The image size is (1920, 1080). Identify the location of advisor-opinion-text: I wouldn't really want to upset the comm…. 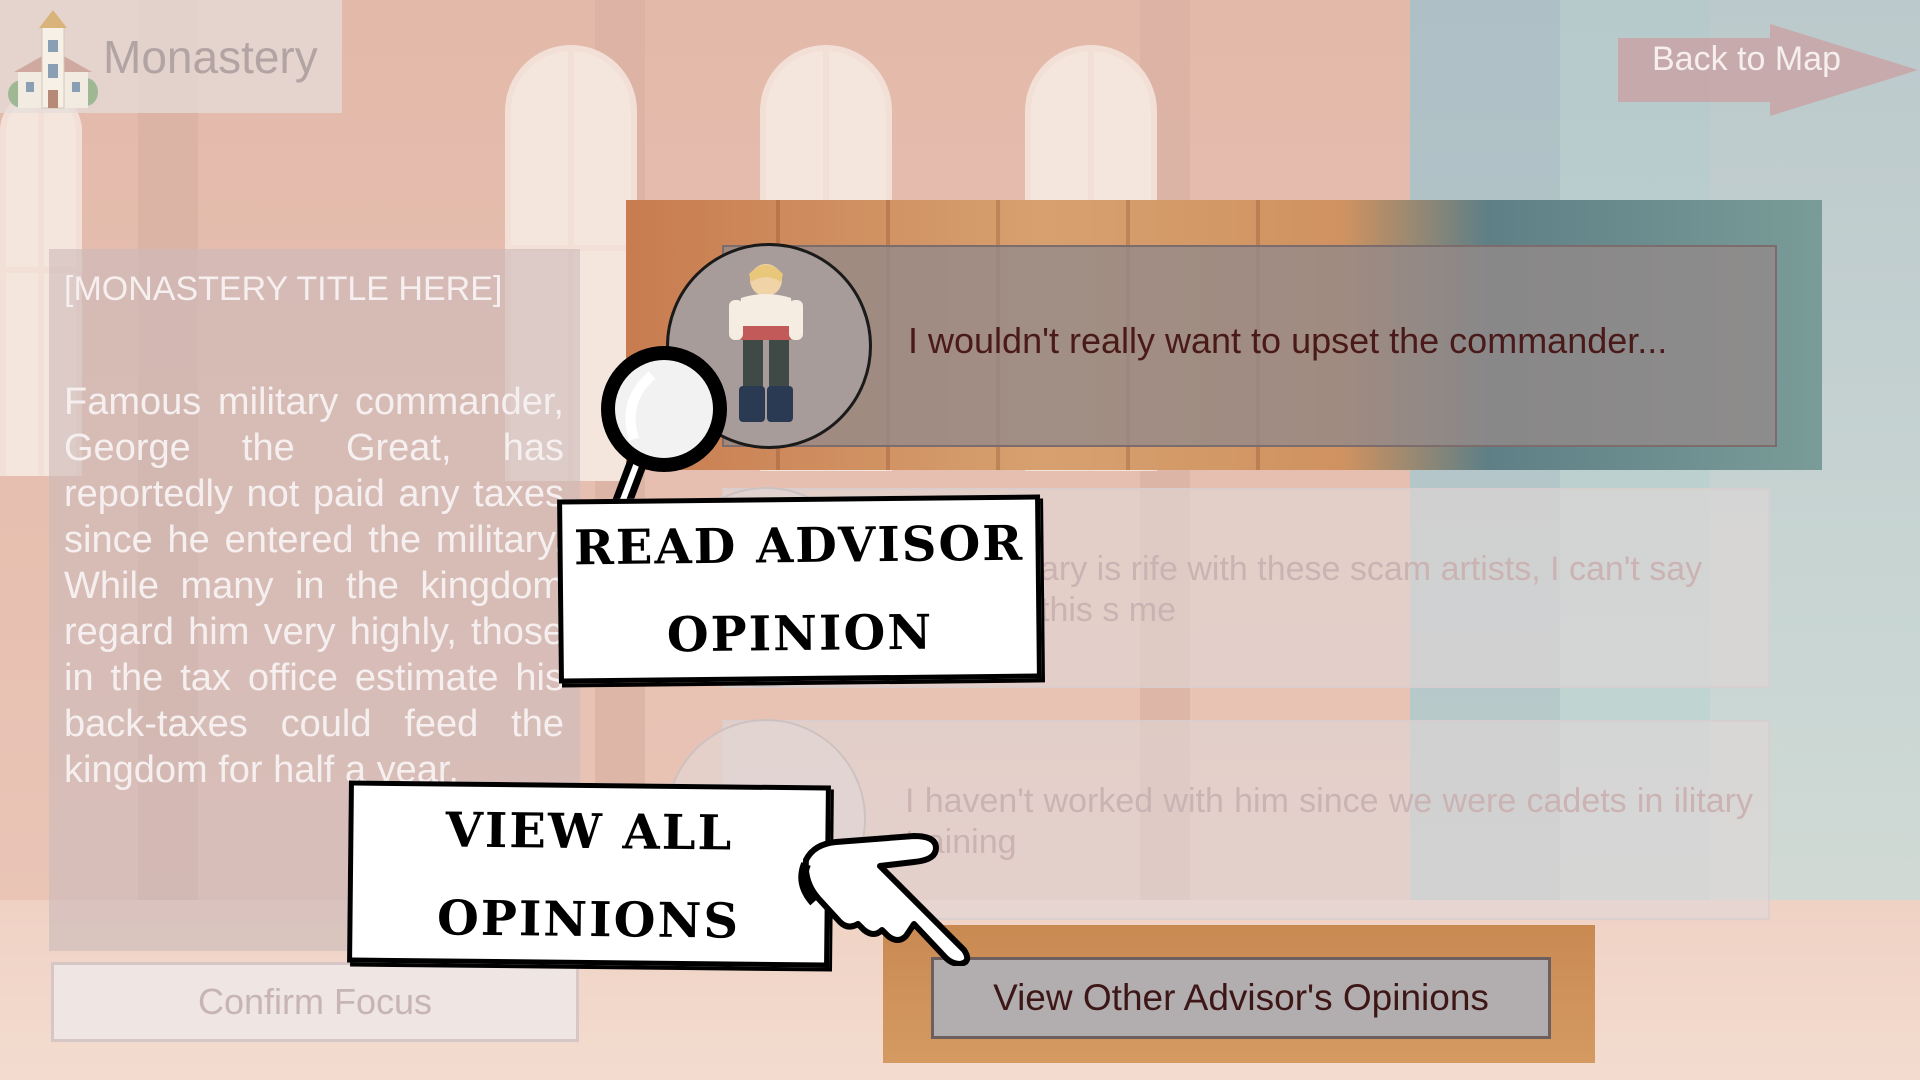
(1288, 340).